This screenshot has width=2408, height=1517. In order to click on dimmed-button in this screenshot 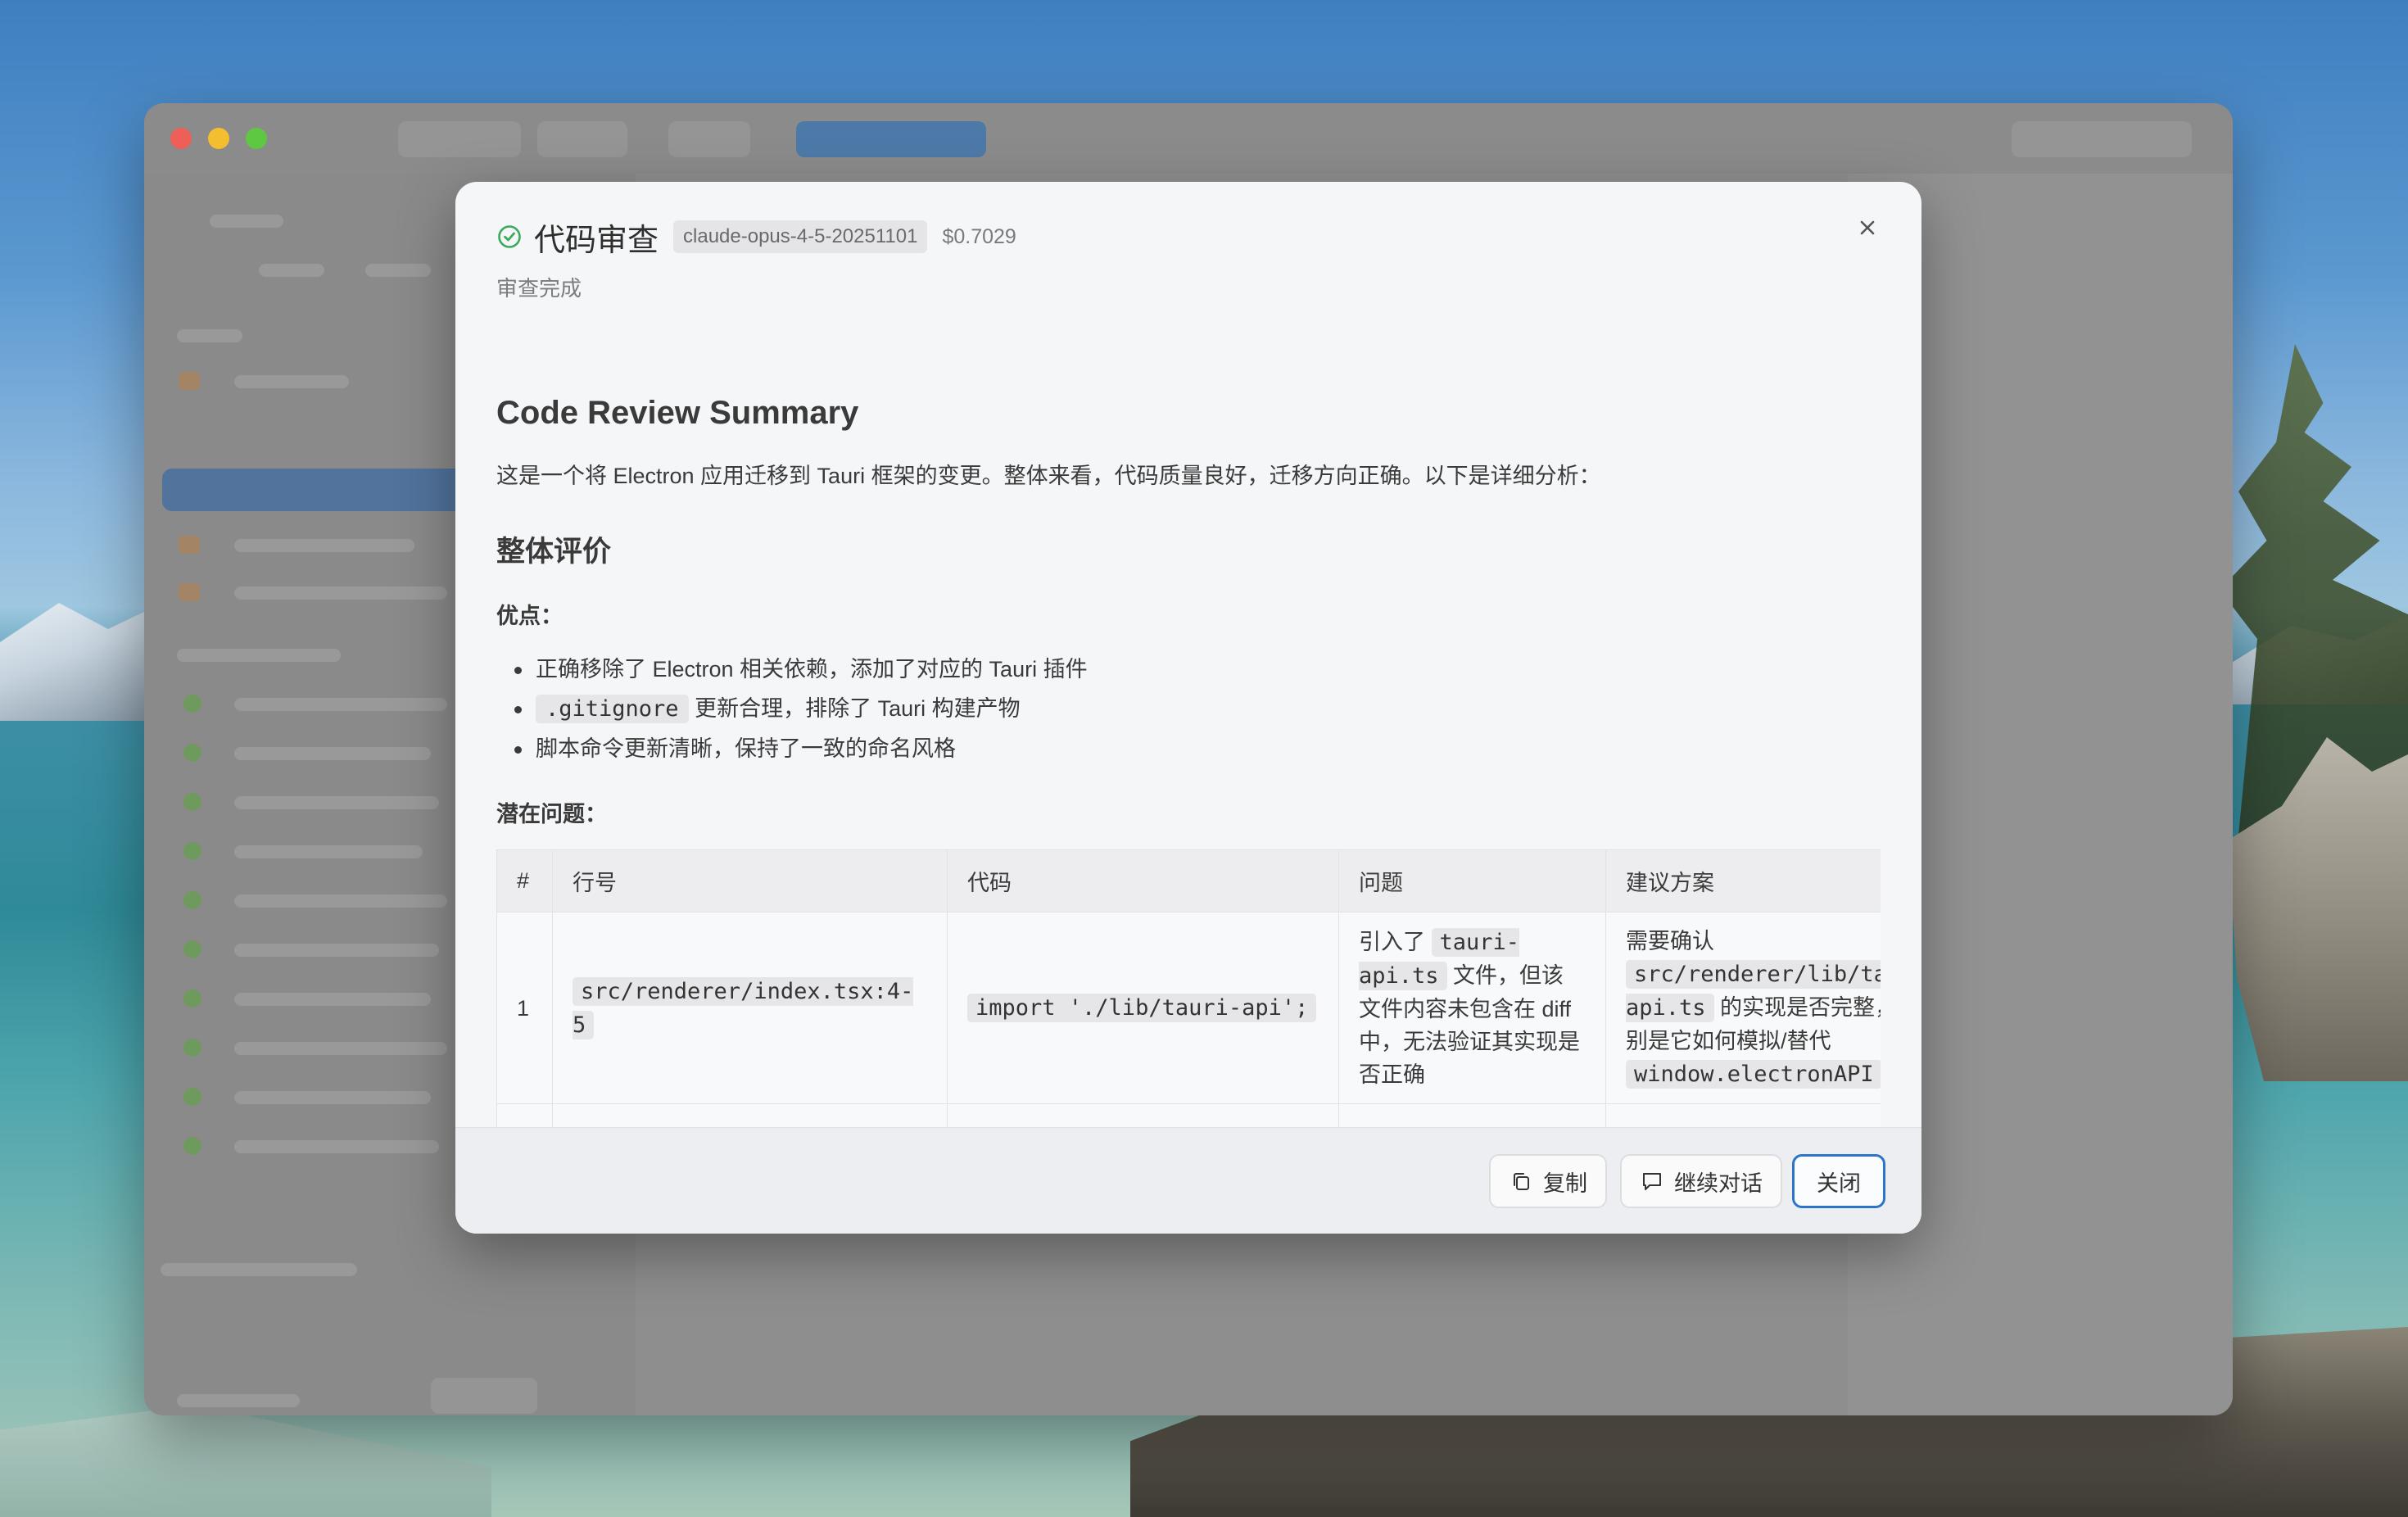, I will do `click(484, 1396)`.